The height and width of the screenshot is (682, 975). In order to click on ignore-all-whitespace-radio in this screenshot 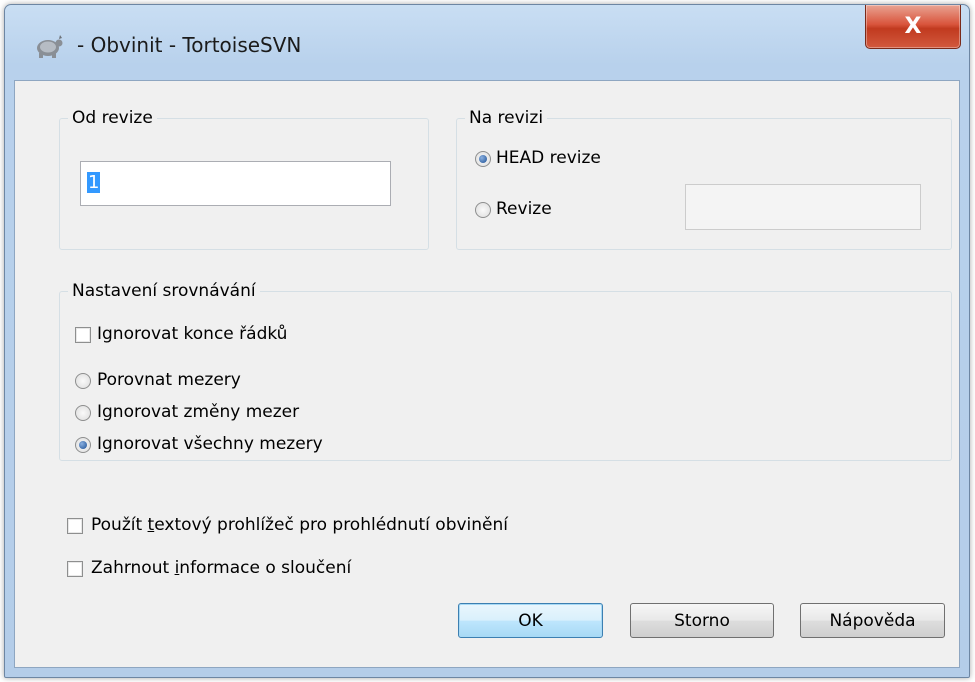, I will do `click(83, 445)`.